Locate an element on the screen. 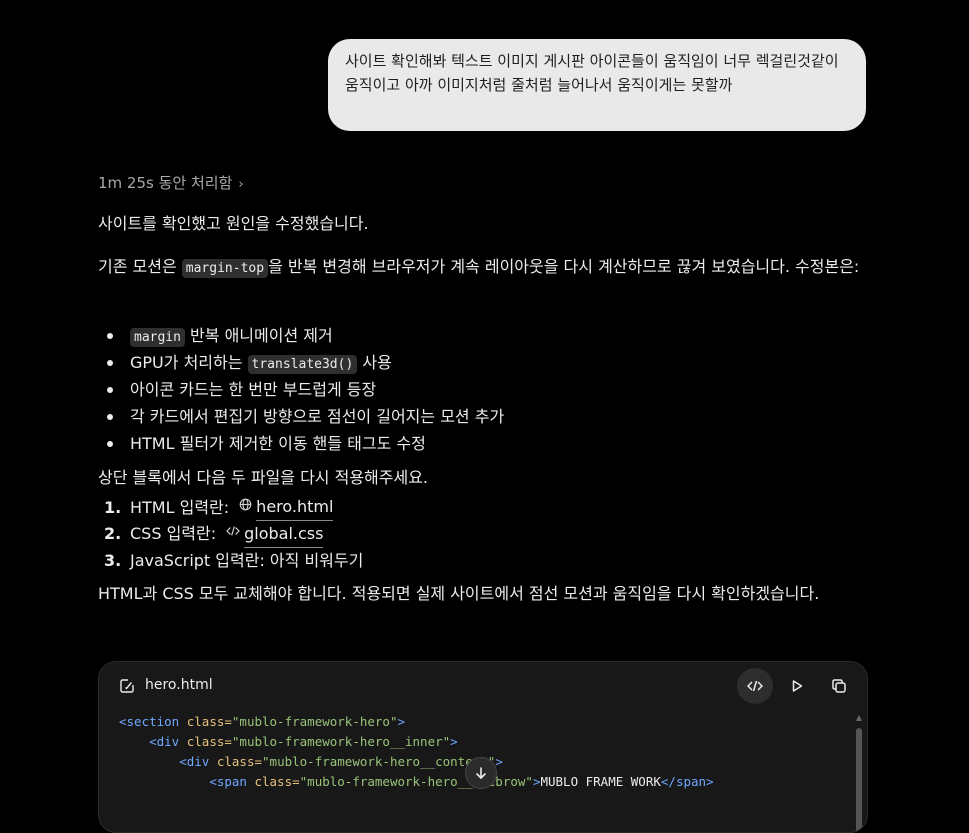 This screenshot has height=833, width=969. step-item: 2. CSS 입력란: global.css is located at coordinates (483, 534).